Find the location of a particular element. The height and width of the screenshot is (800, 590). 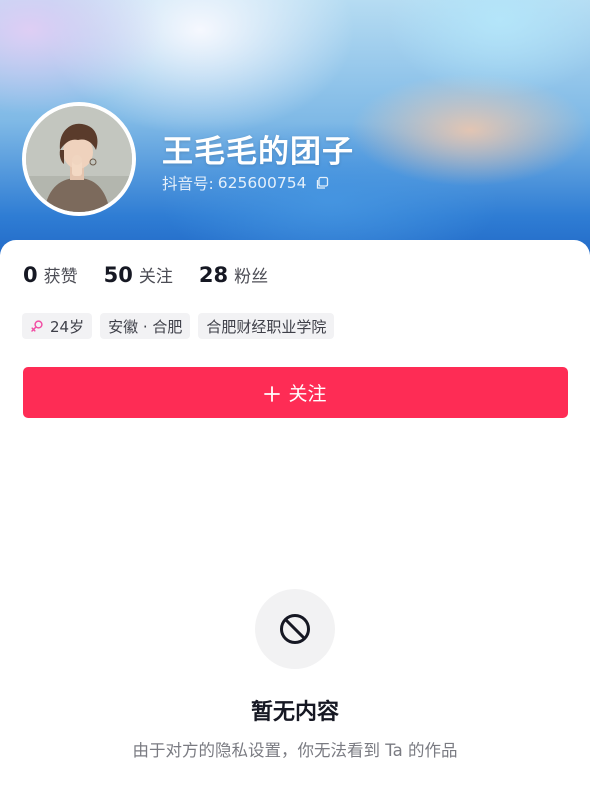

female-icon is located at coordinates (37, 326).